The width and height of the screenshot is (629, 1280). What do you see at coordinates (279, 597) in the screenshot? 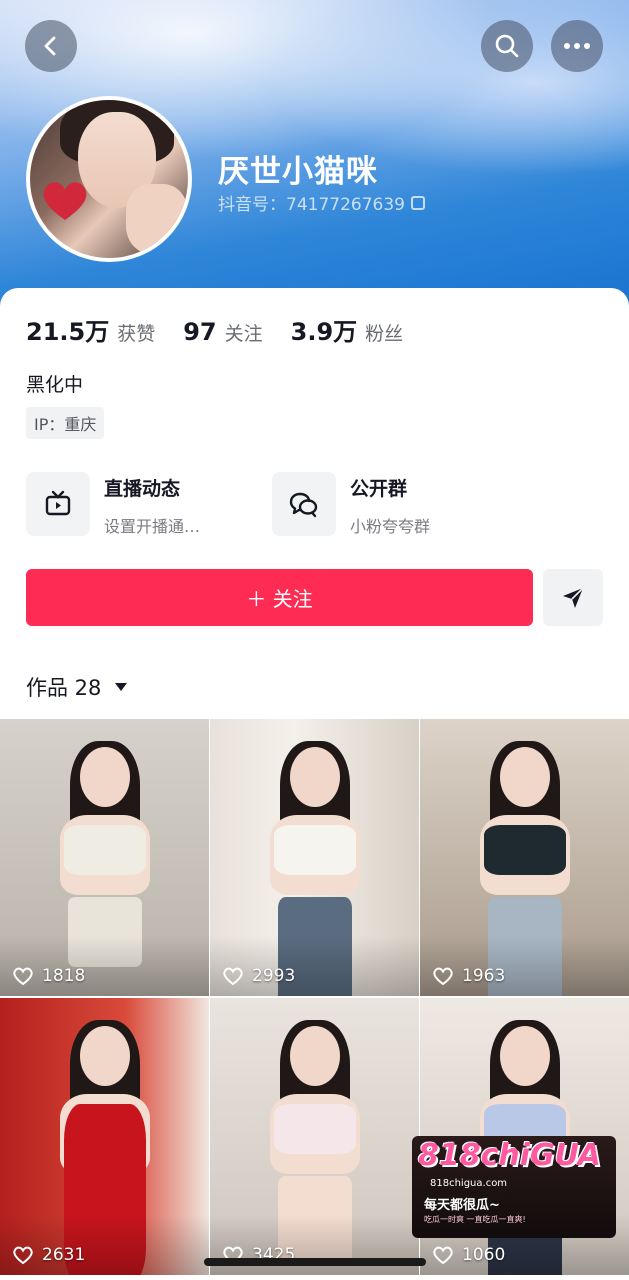
I see `follow-button: ＋ 关注` at bounding box center [279, 597].